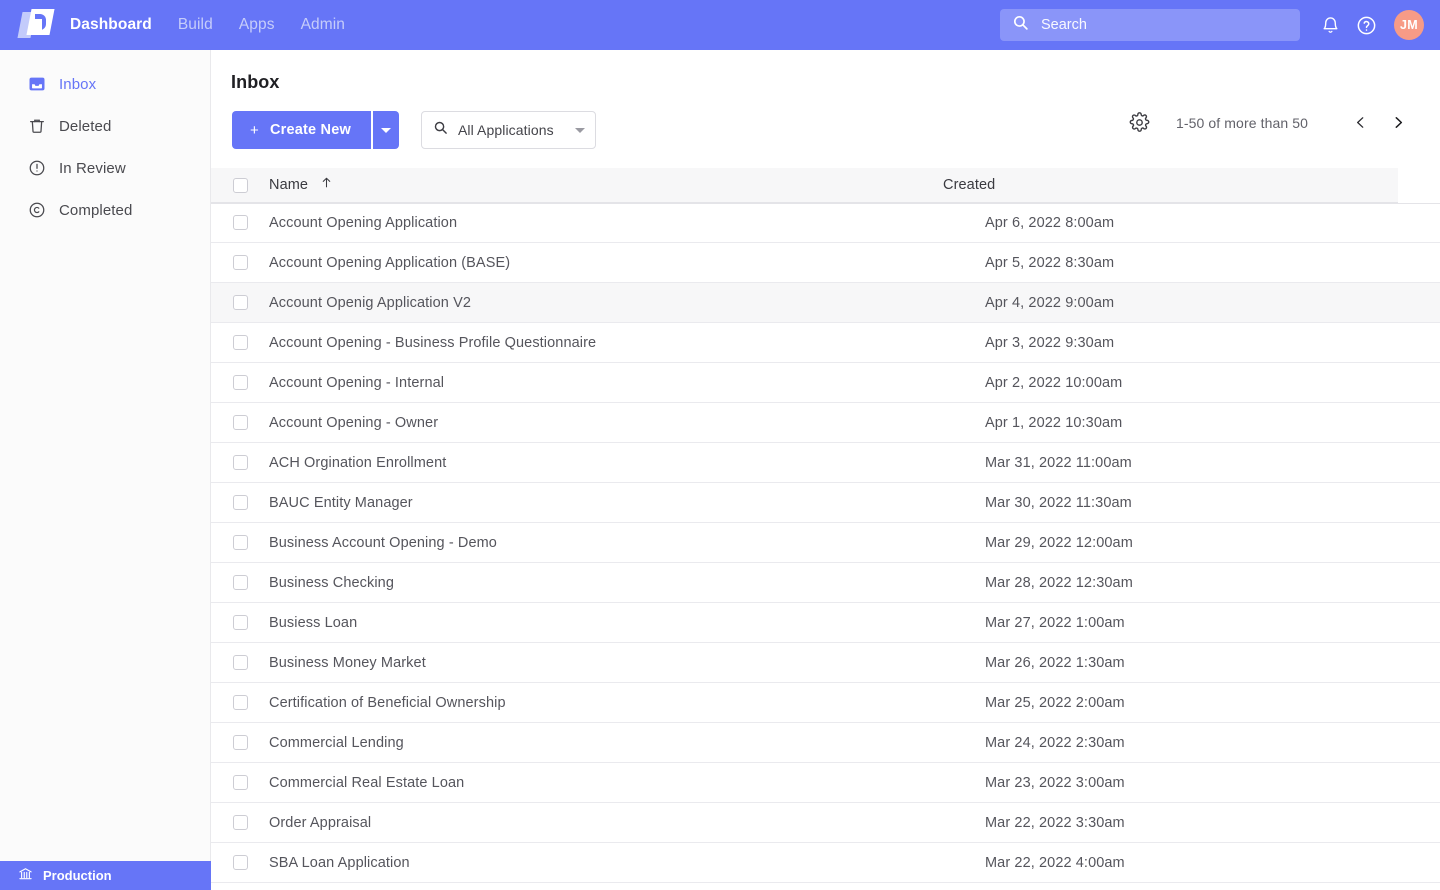  Describe the element at coordinates (358, 462) in the screenshot. I see `cell-name: ACH Orgination Enrollment` at that location.